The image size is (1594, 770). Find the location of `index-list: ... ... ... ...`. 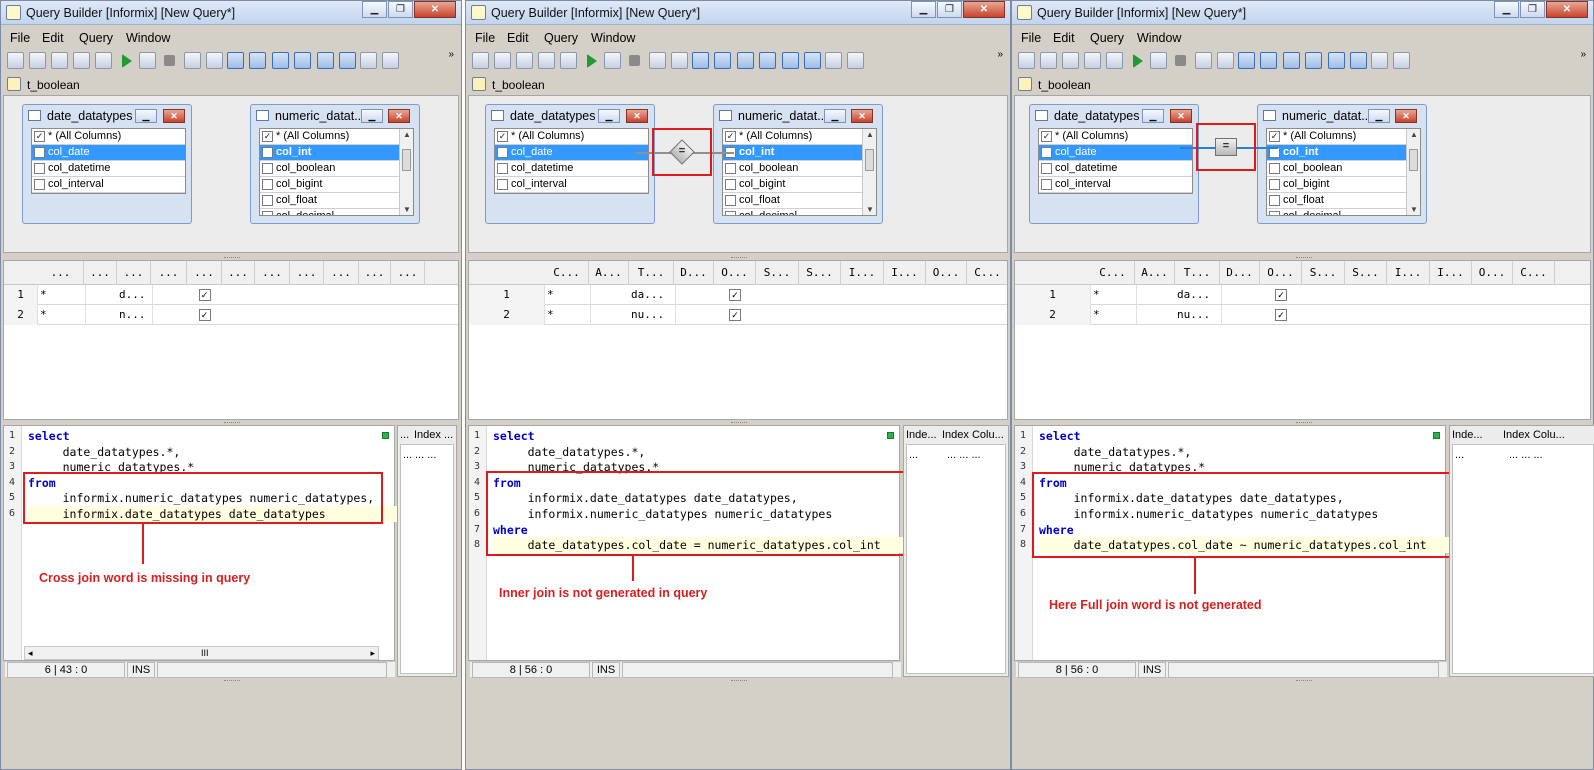

index-list: ... ... ... ... is located at coordinates (1523, 559).